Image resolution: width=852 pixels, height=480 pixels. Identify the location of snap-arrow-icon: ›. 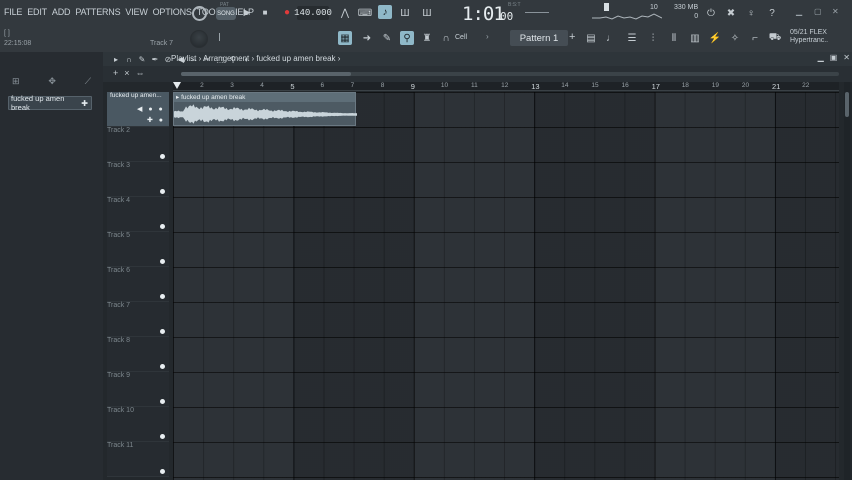
(487, 36).